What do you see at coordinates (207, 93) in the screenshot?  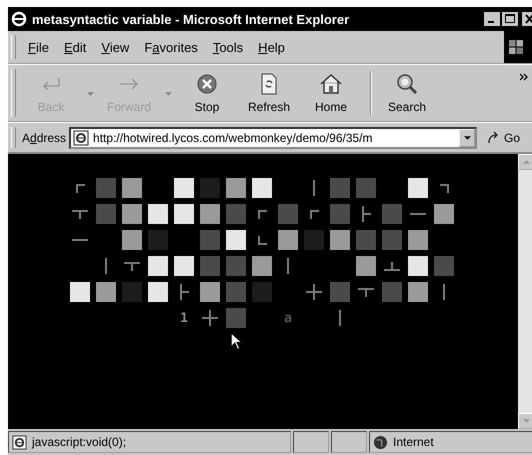 I see `toolbar-button: Stop` at bounding box center [207, 93].